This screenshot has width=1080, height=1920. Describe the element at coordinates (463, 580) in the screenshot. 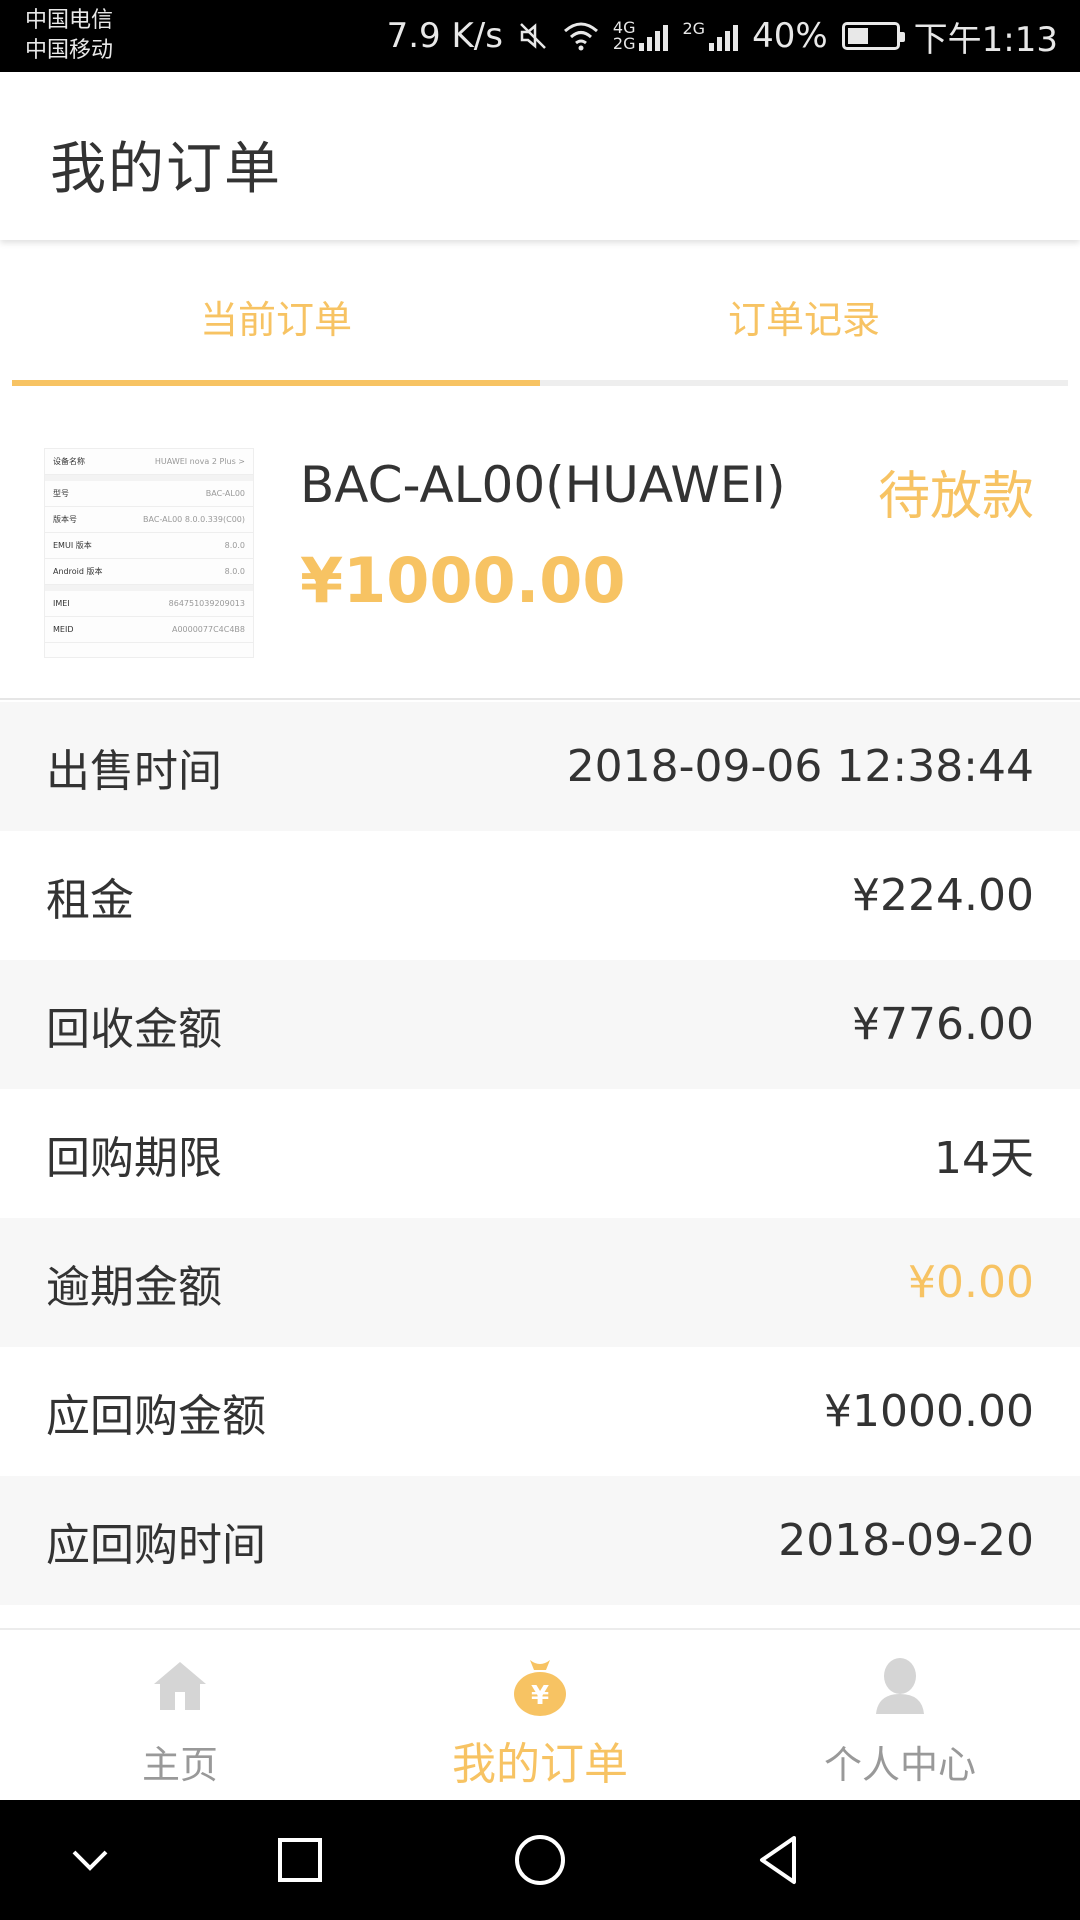

I see `product-price: ¥1000.00` at that location.